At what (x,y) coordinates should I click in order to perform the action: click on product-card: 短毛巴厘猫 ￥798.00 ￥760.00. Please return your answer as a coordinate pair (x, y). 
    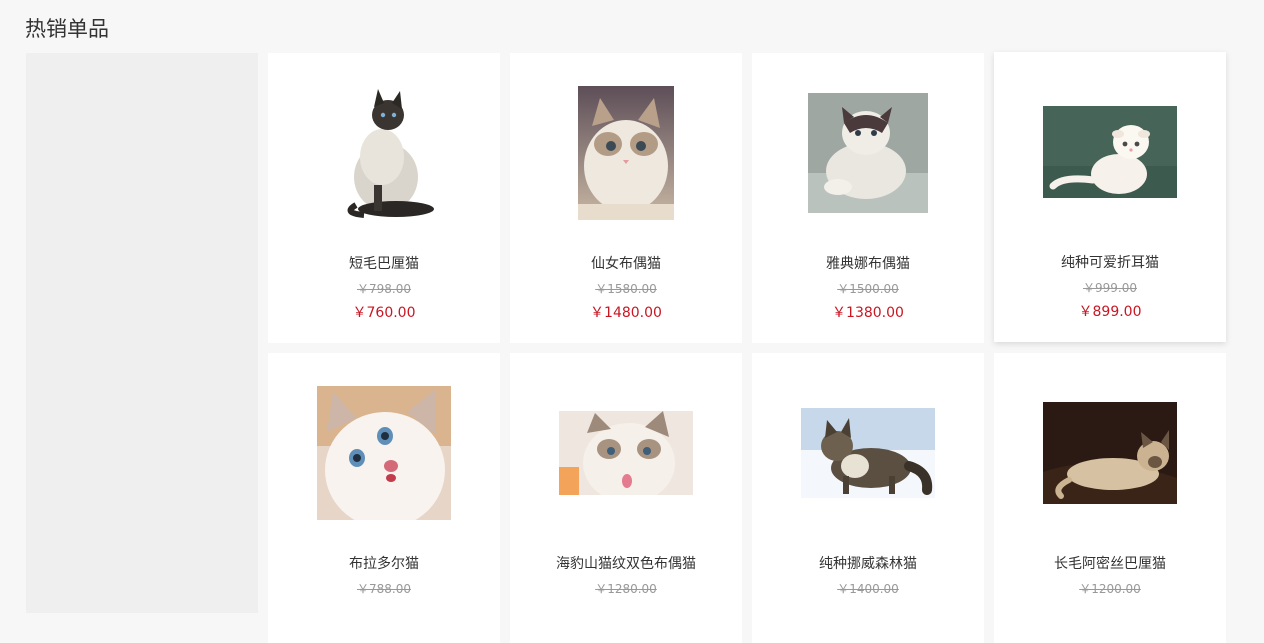
    Looking at the image, I should click on (384, 198).